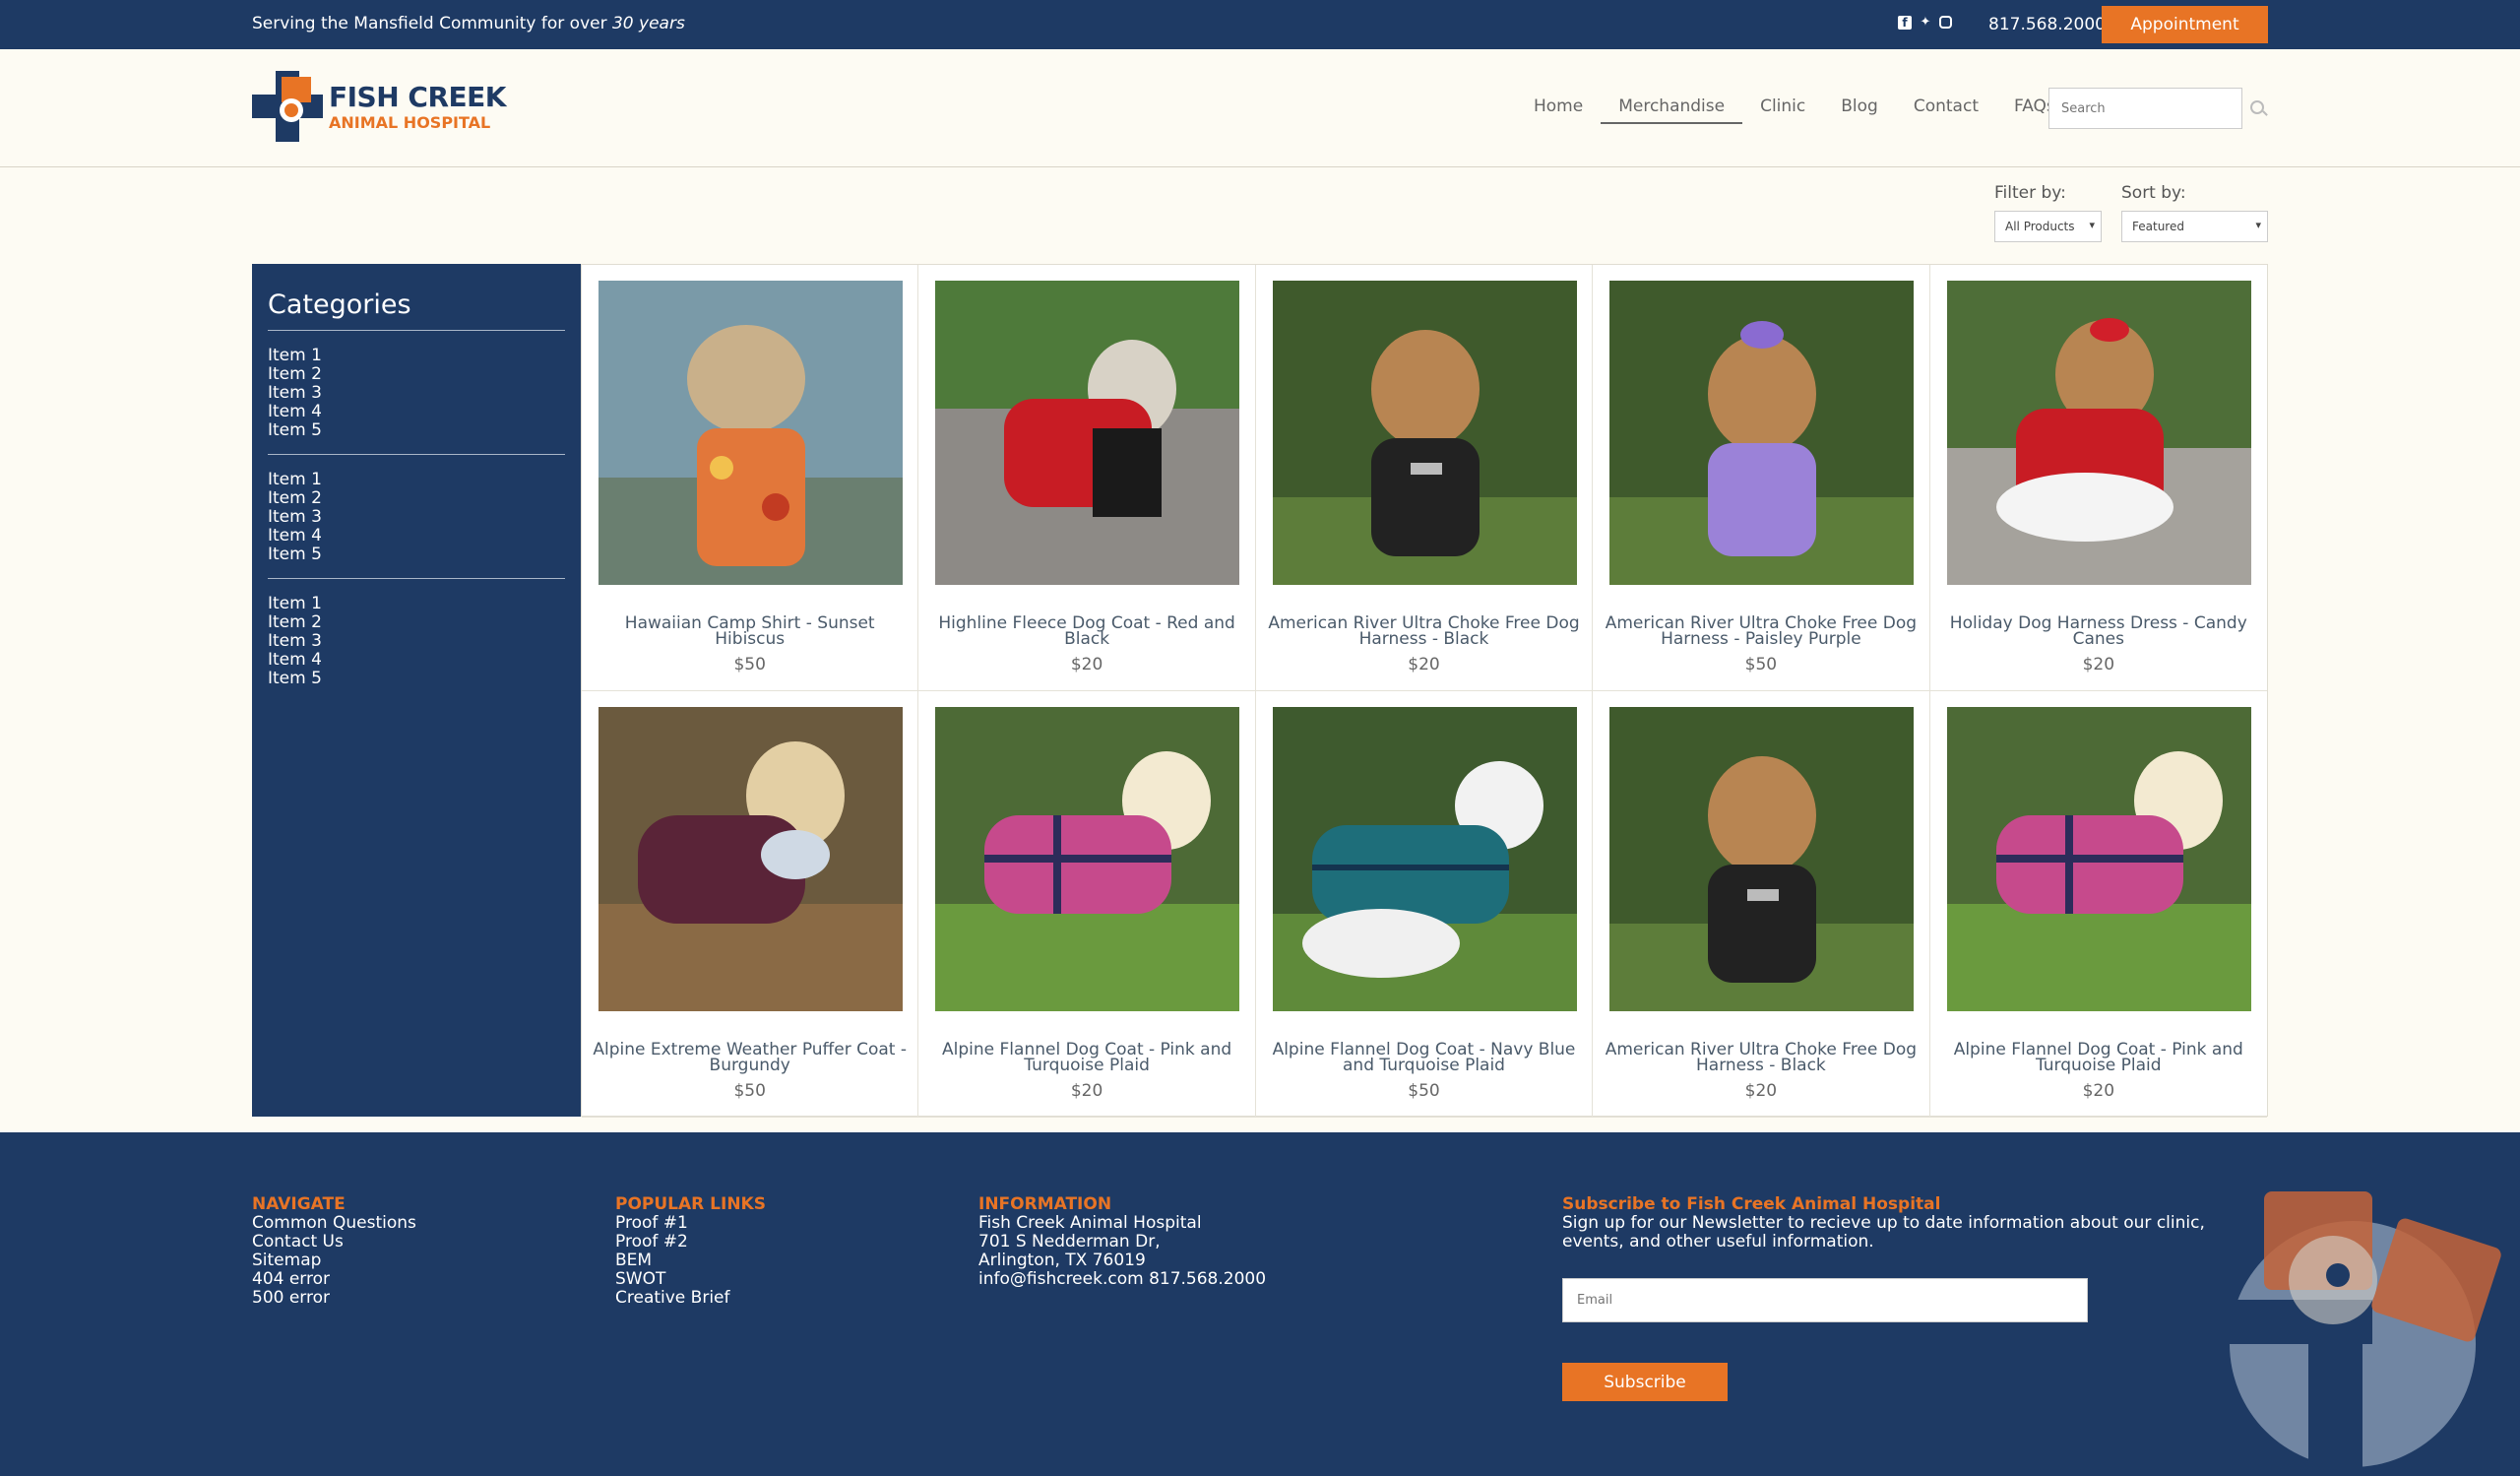  What do you see at coordinates (750, 631) in the screenshot?
I see `product-title: Hawaiian Camp Shirt - Sunset Hibiscus` at bounding box center [750, 631].